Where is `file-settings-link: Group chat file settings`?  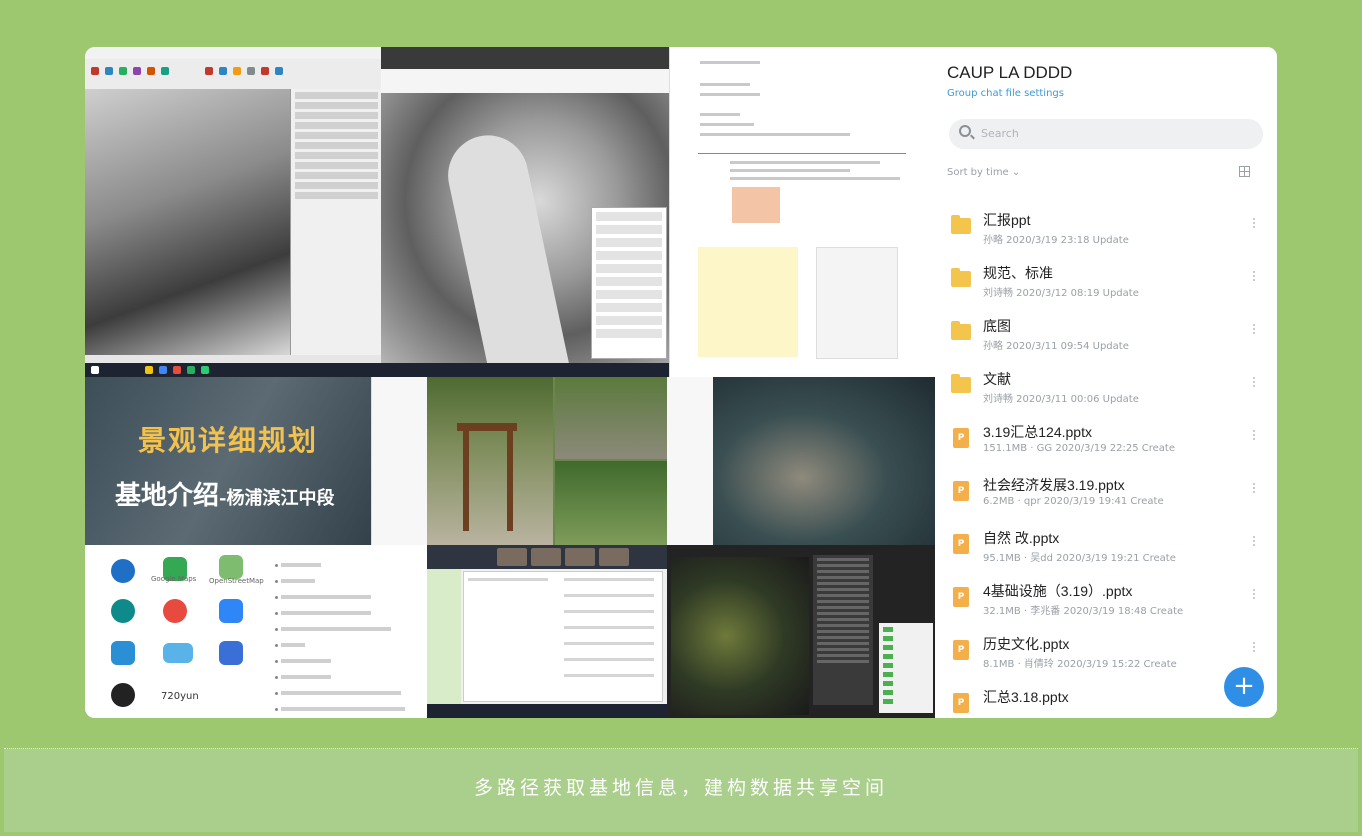
file-settings-link: Group chat file settings is located at coordinates (1005, 93).